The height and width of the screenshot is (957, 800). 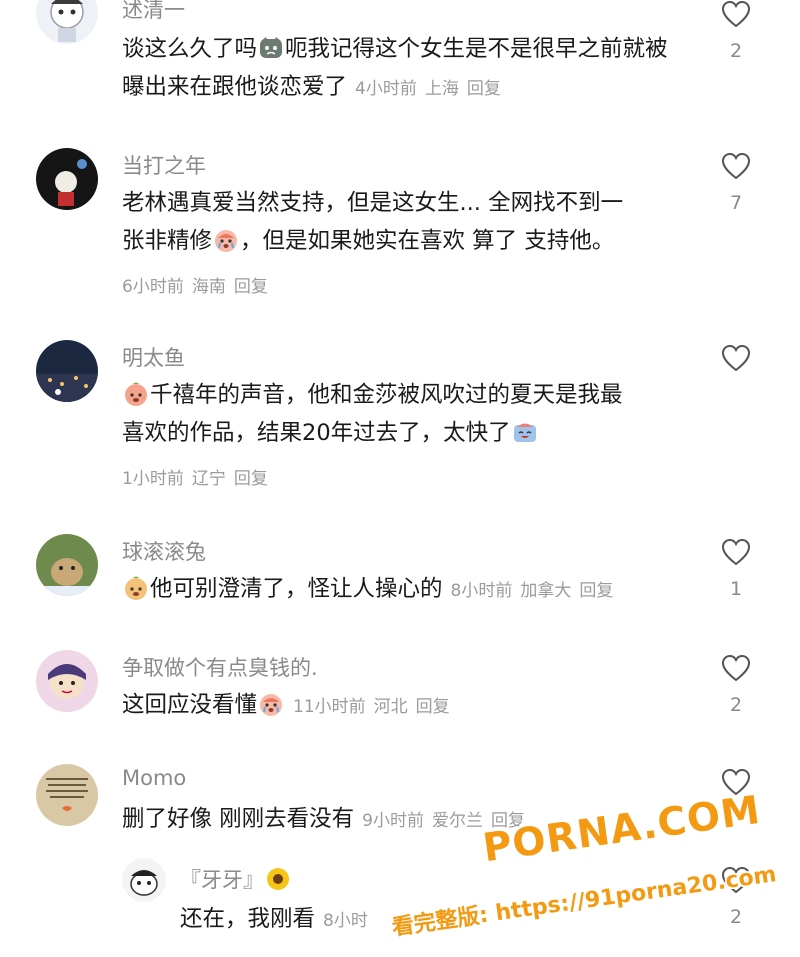 I want to click on username: 明太鱼, so click(x=153, y=357).